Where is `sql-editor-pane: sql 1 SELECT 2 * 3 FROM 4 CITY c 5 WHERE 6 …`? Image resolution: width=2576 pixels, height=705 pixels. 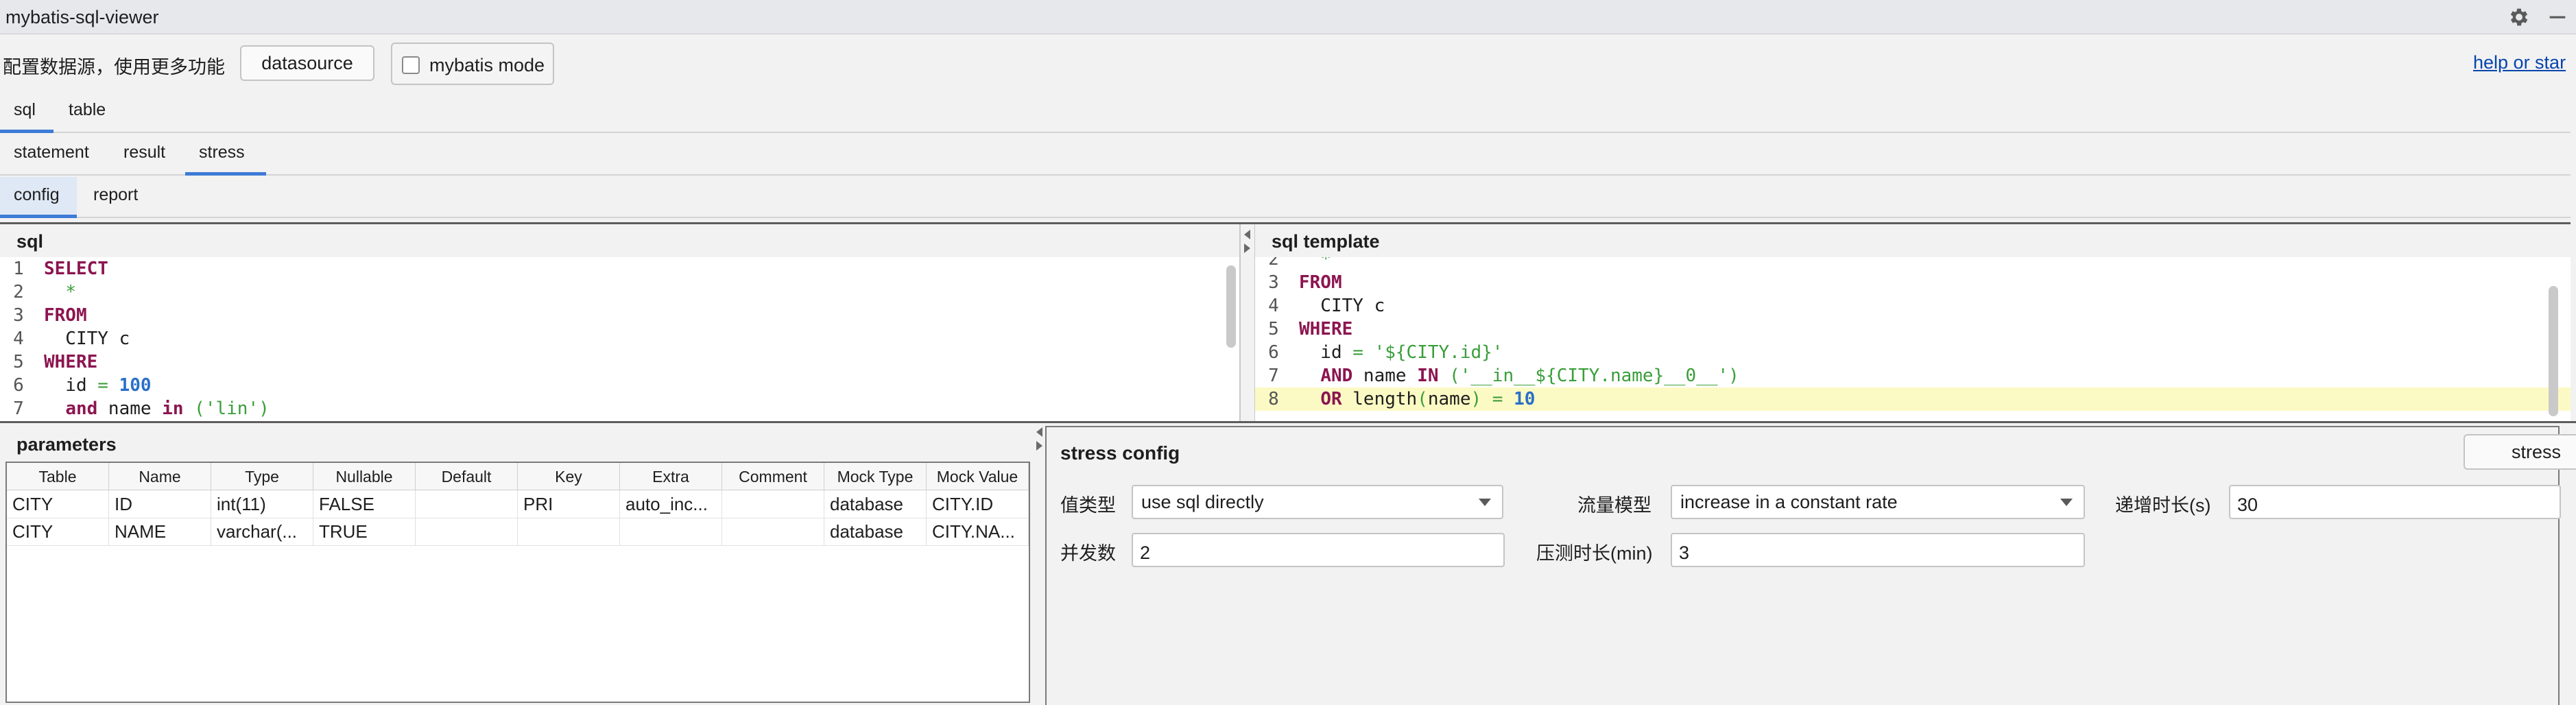 sql-editor-pane: sql 1 SELECT 2 * 3 FROM 4 CITY c 5 WHERE 6 … is located at coordinates (620, 323).